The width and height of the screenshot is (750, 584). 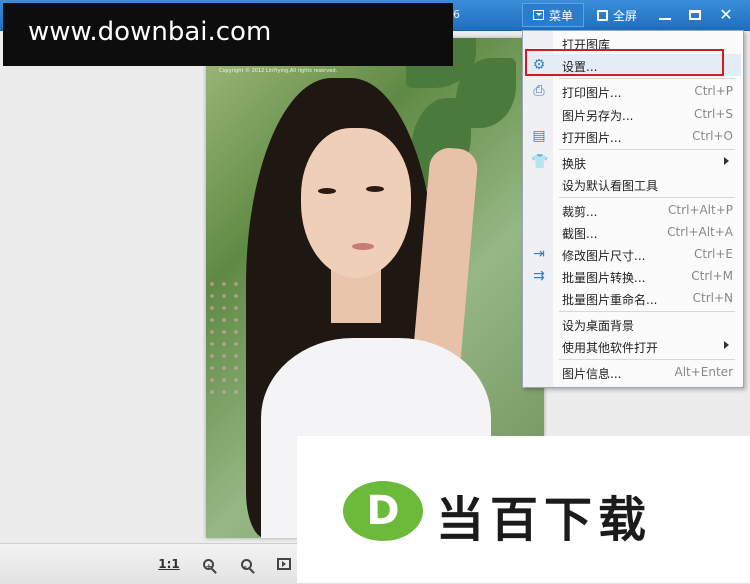 I want to click on subject-lips, so click(x=363, y=246).